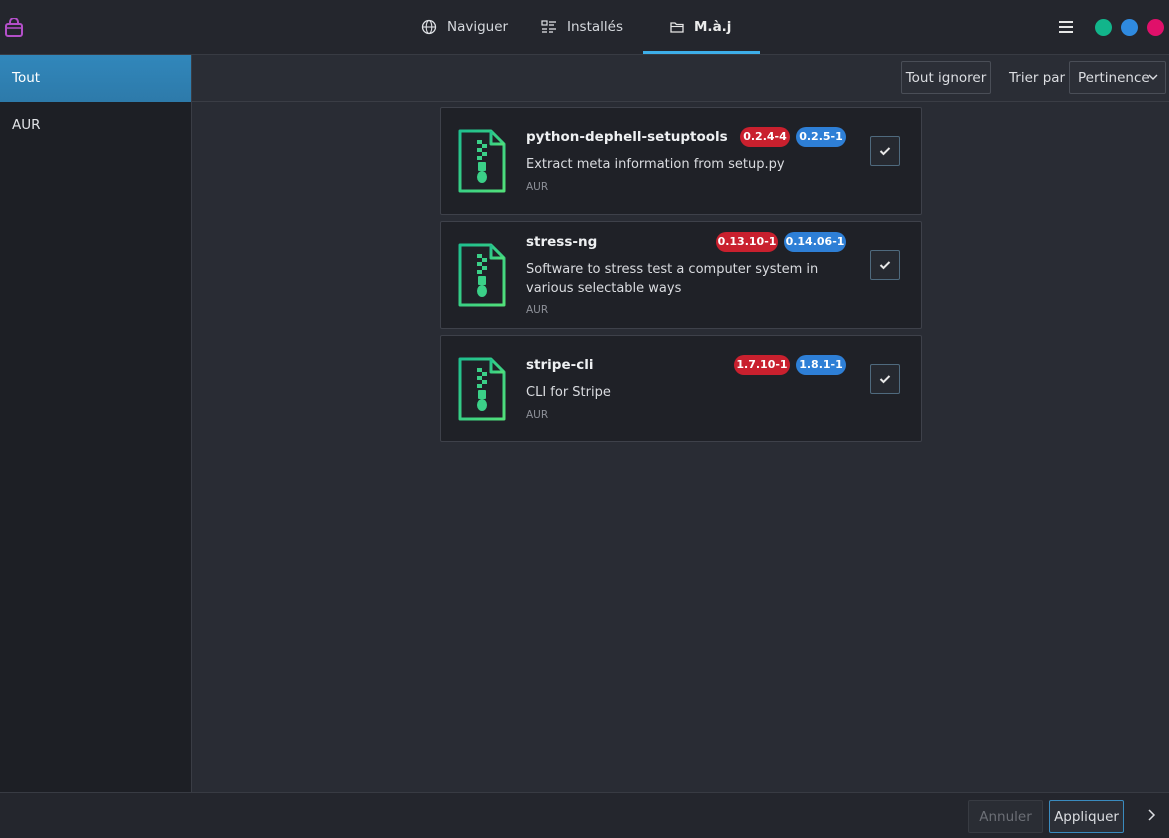  I want to click on new-version-badge: 1.8.1-1, so click(821, 365).